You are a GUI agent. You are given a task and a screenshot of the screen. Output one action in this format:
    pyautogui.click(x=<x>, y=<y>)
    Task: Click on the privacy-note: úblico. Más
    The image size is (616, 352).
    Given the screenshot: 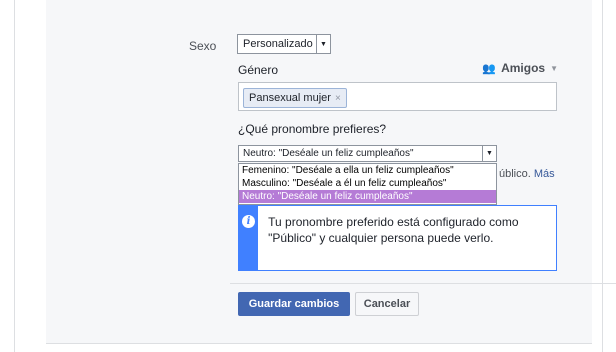 What is the action you would take?
    pyautogui.click(x=527, y=174)
    